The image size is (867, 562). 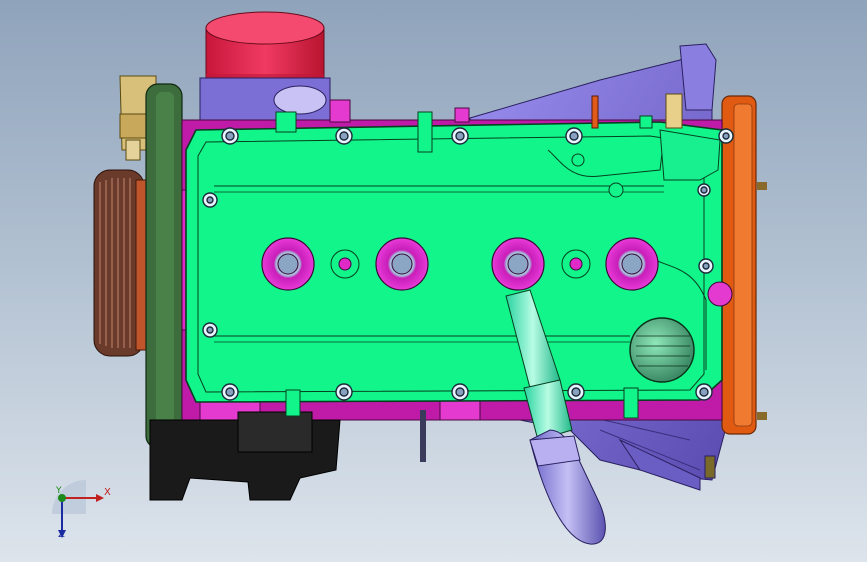 I want to click on y-axis-label: Y, so click(x=59, y=491).